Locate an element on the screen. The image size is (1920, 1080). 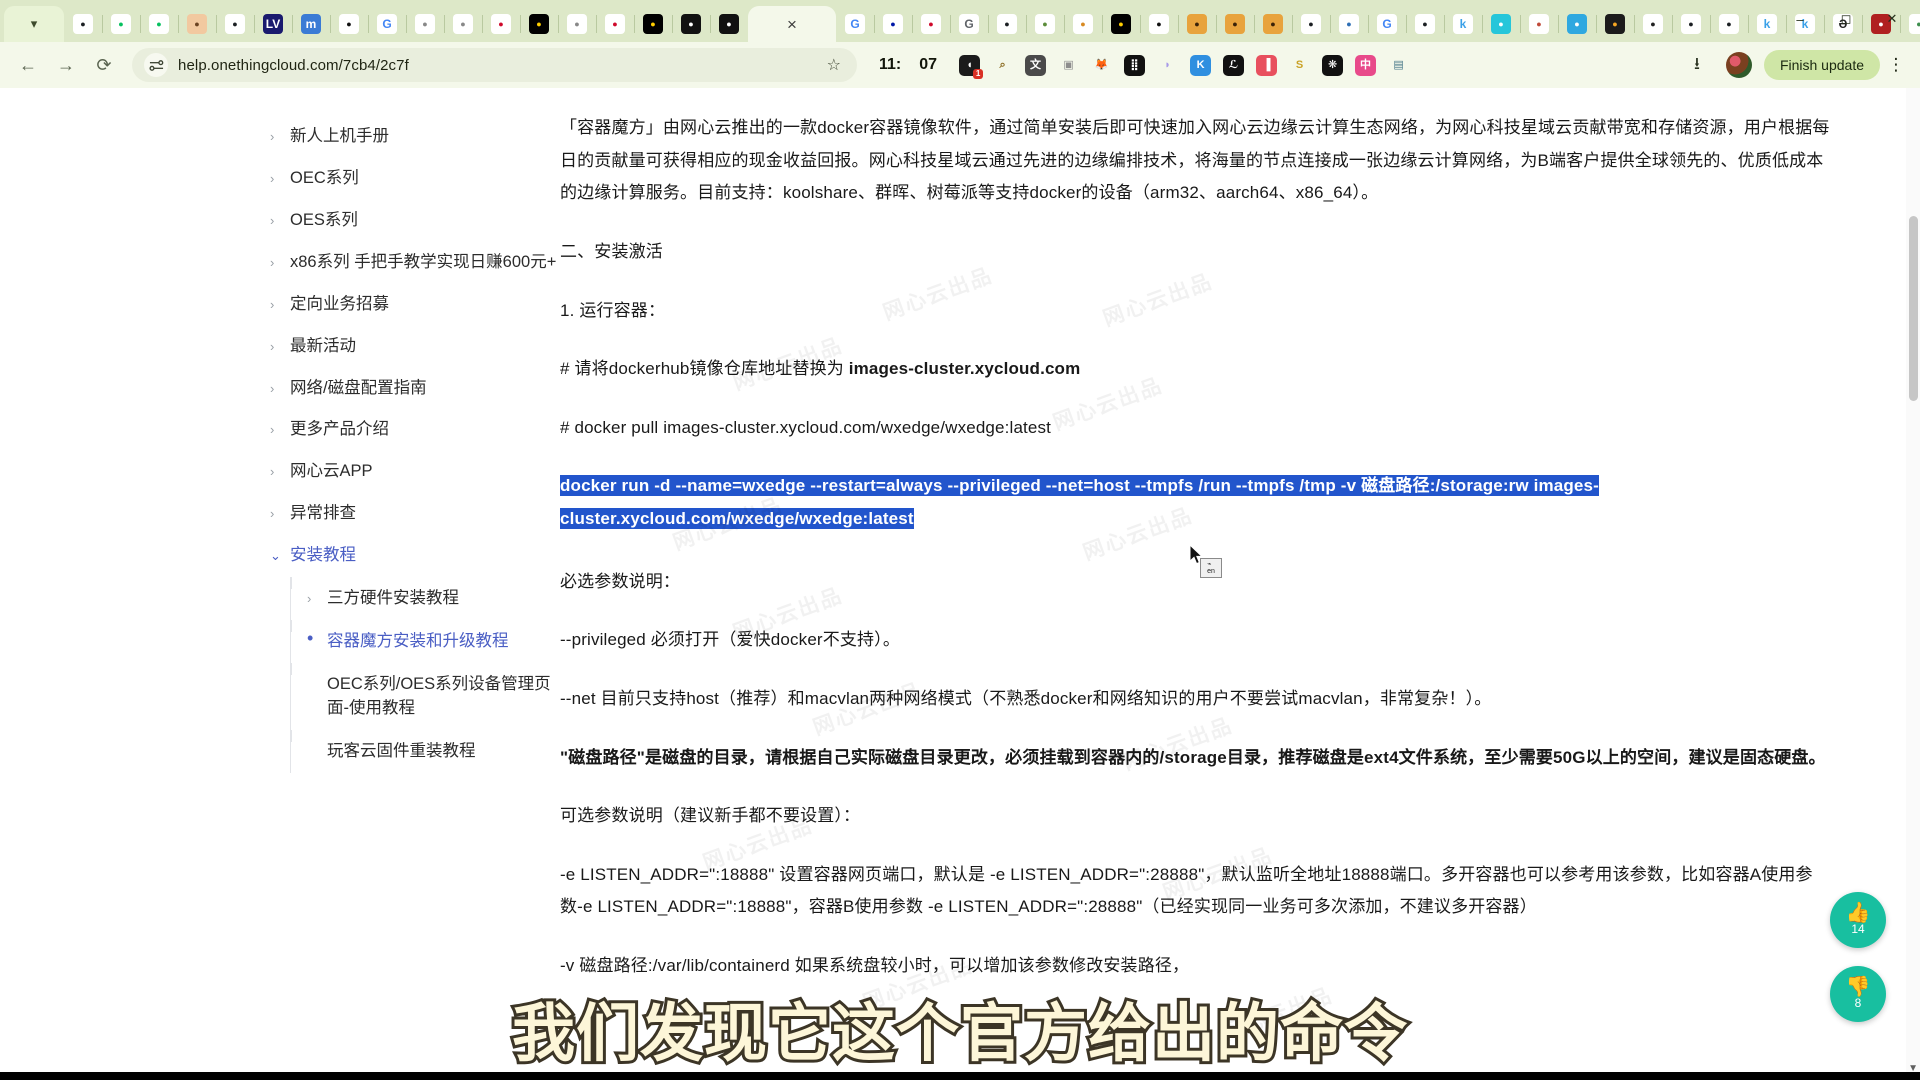
star-icon: ☆ is located at coordinates (834, 65).